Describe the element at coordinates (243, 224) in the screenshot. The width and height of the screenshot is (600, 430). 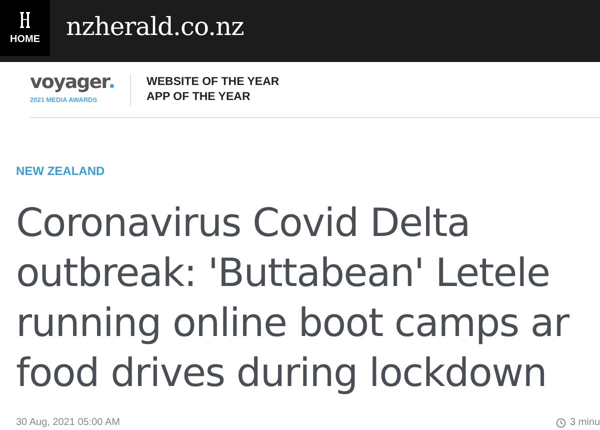
I see `headline-line: Coronavirus Covid Delta` at that location.